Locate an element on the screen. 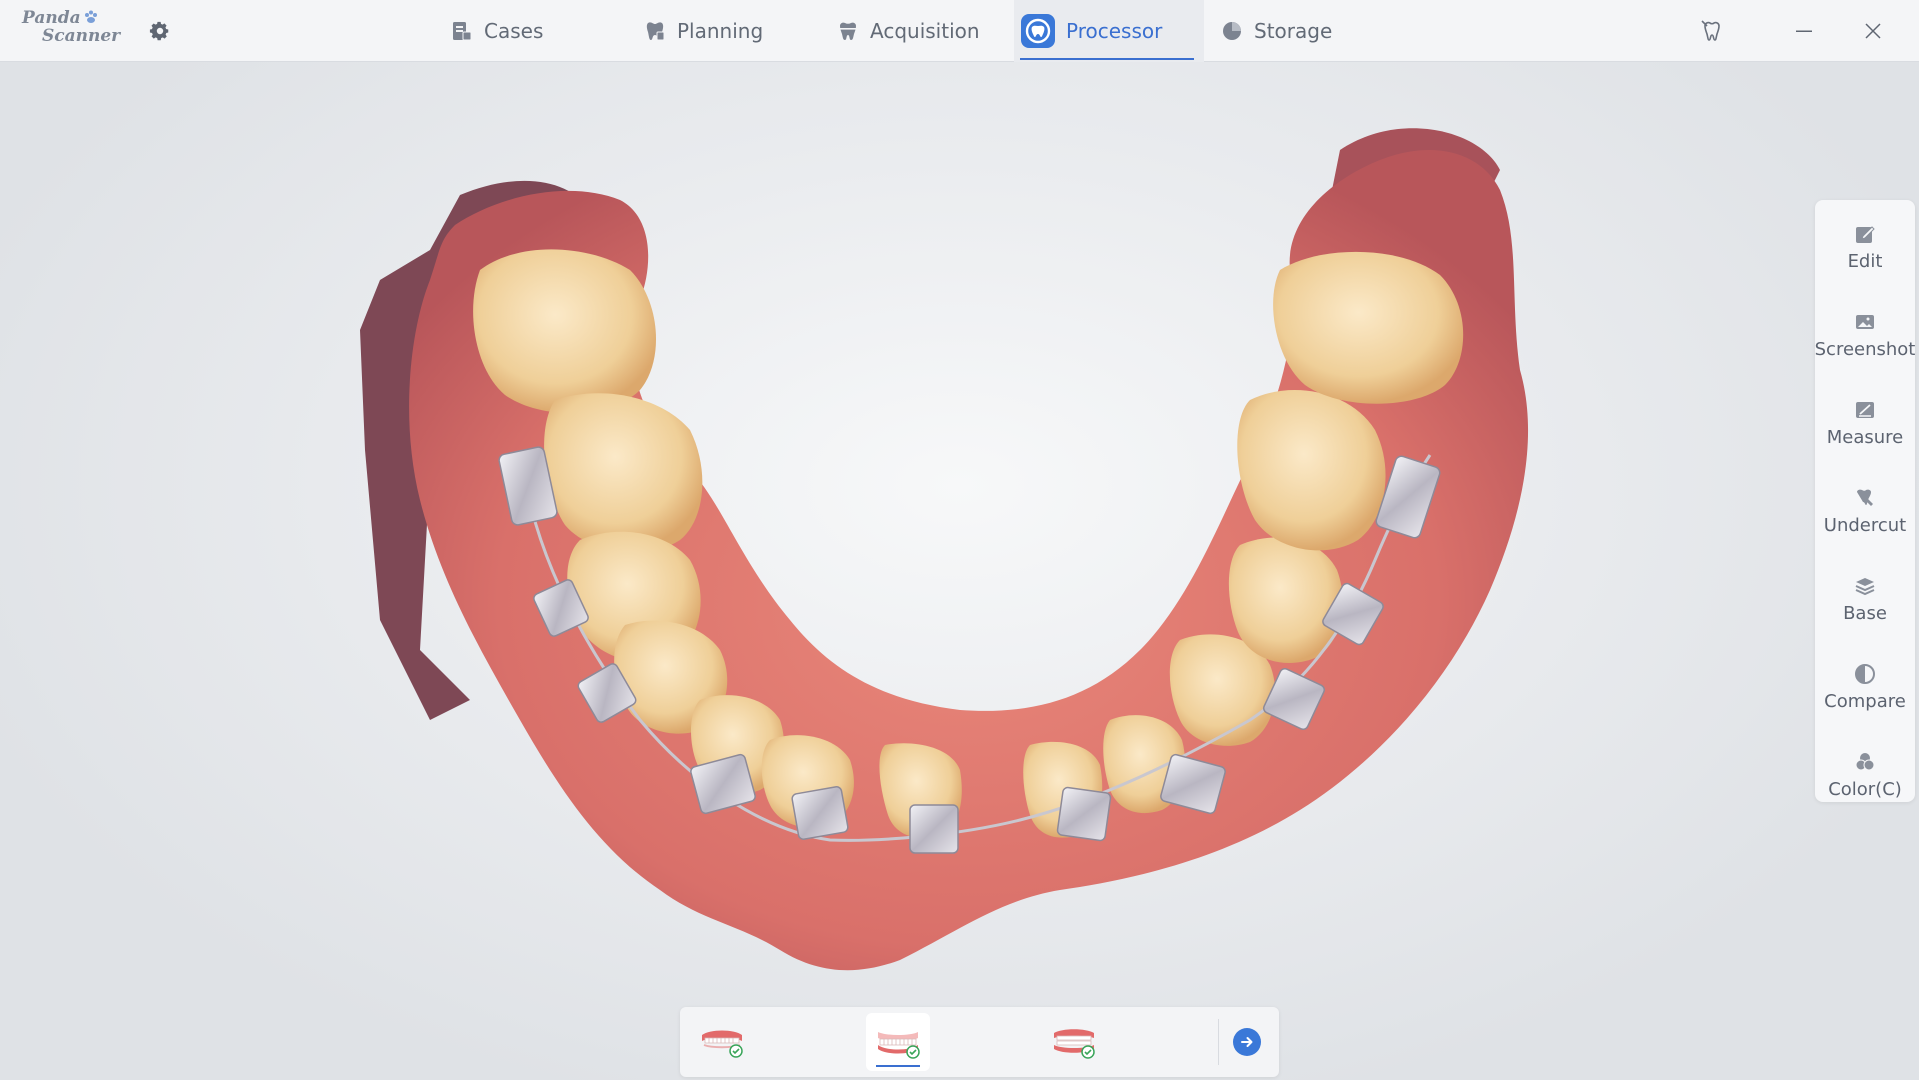  storage-pie-icon is located at coordinates (1232, 31).